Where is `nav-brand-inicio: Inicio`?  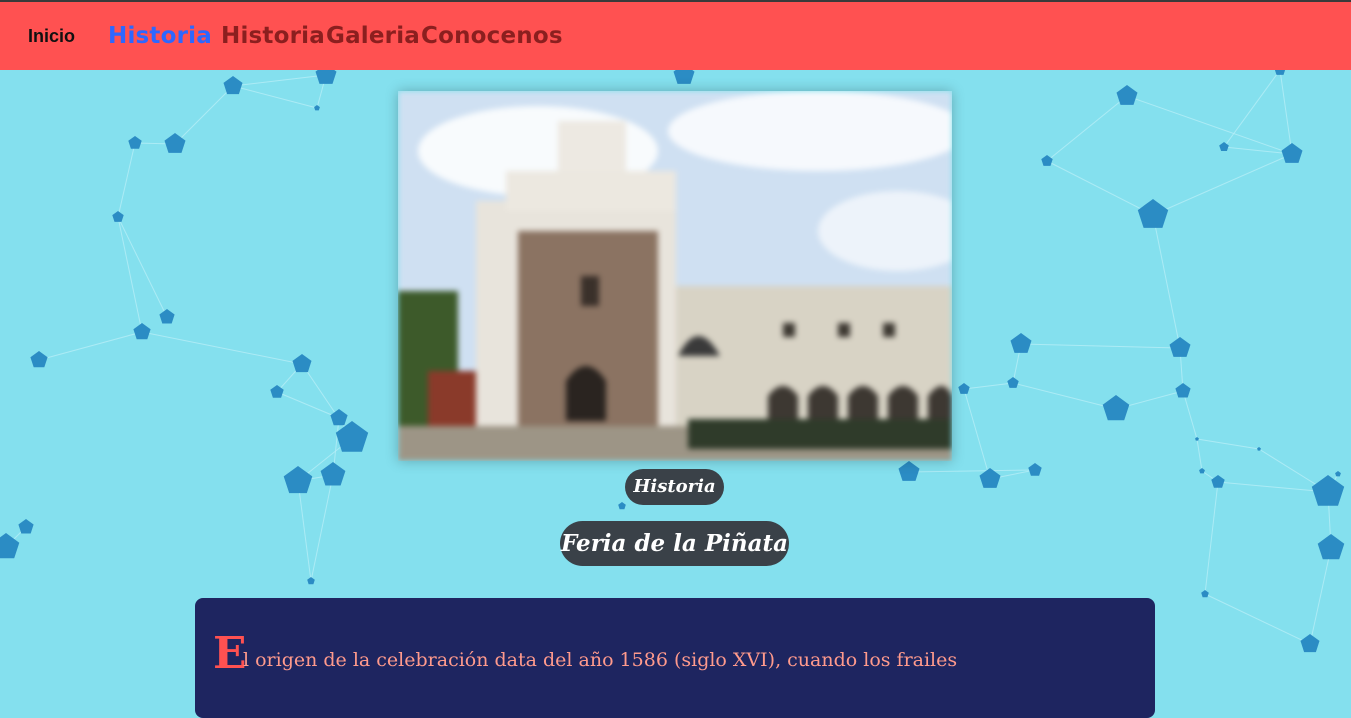 nav-brand-inicio: Inicio is located at coordinates (51, 36).